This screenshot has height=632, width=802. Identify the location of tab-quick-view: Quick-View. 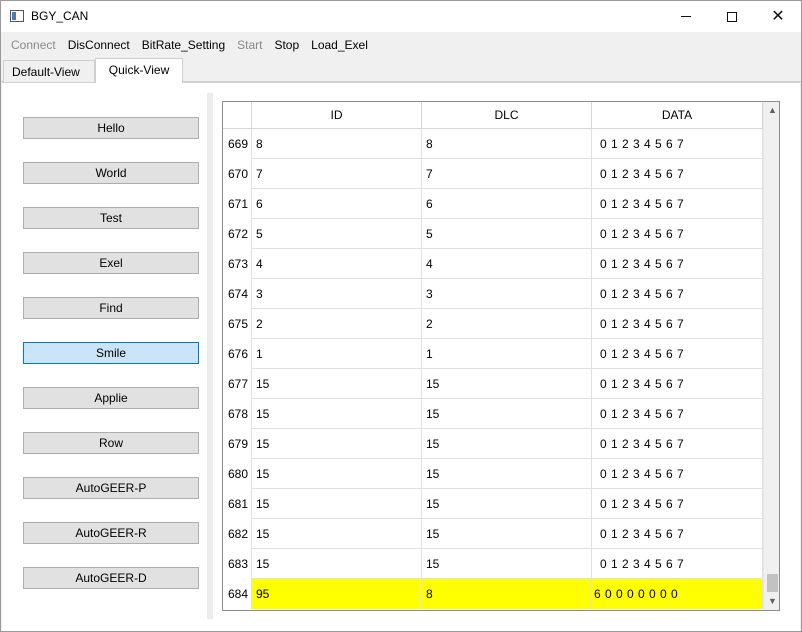
(139, 70).